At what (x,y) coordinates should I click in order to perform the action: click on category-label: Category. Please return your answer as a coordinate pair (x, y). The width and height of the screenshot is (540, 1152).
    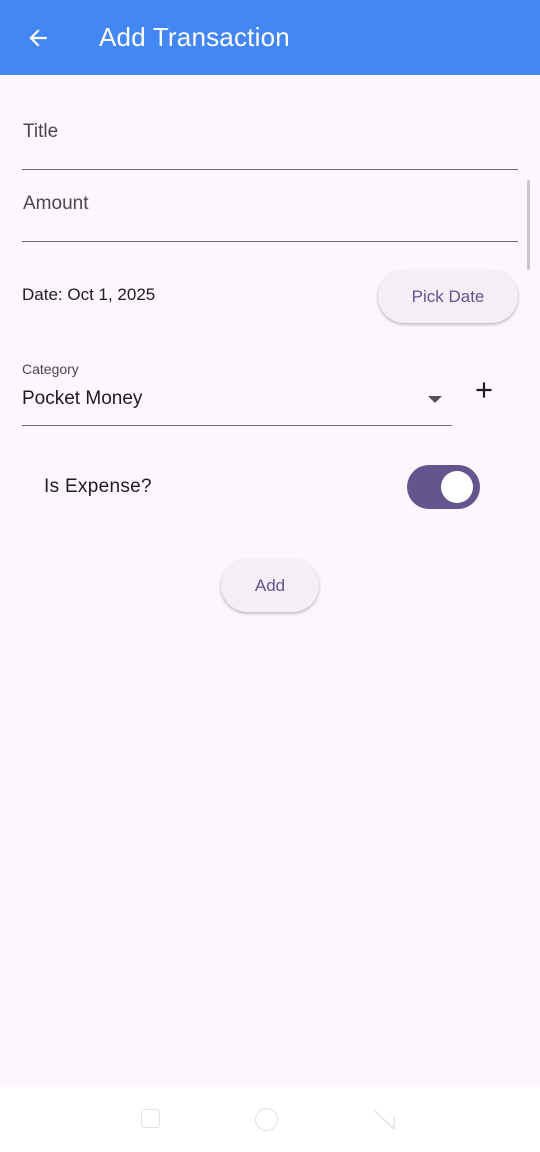
    Looking at the image, I should click on (50, 369).